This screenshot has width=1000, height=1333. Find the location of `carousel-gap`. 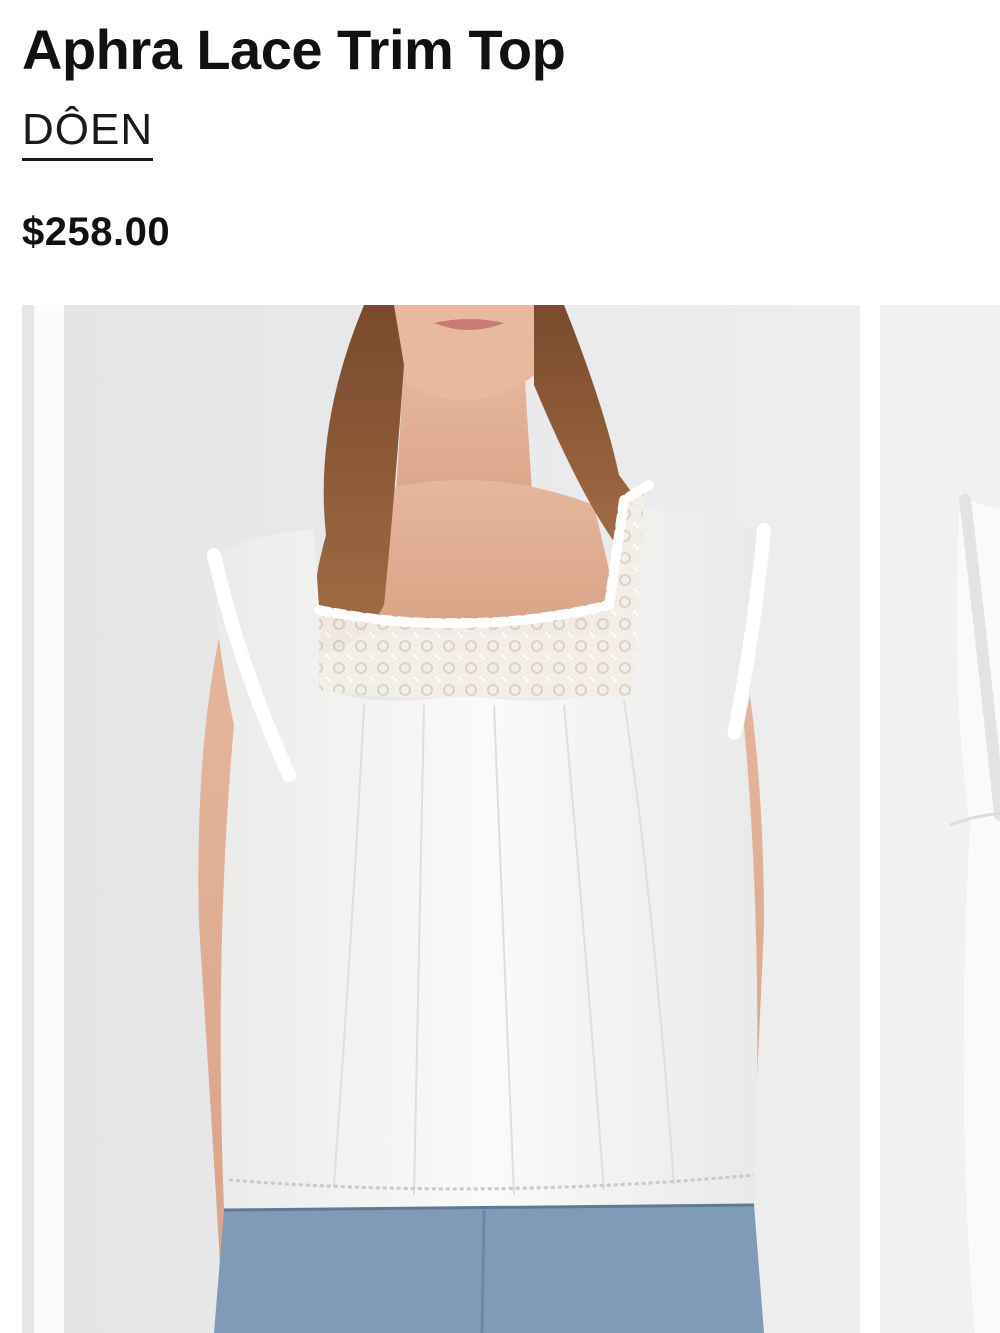

carousel-gap is located at coordinates (870, 819).